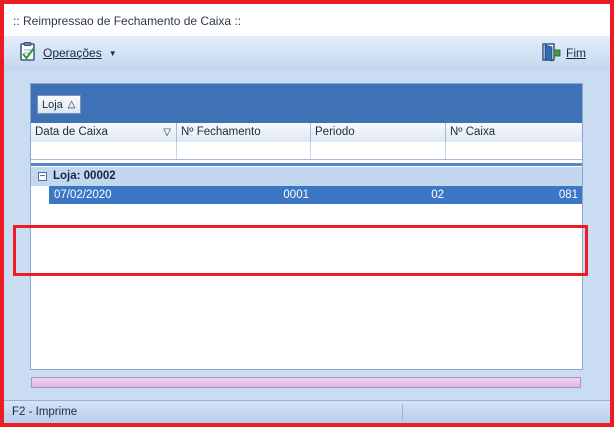 Image resolution: width=614 pixels, height=427 pixels. Describe the element at coordinates (104, 150) in the screenshot. I see `filter-cell-data-de-caixa` at that location.